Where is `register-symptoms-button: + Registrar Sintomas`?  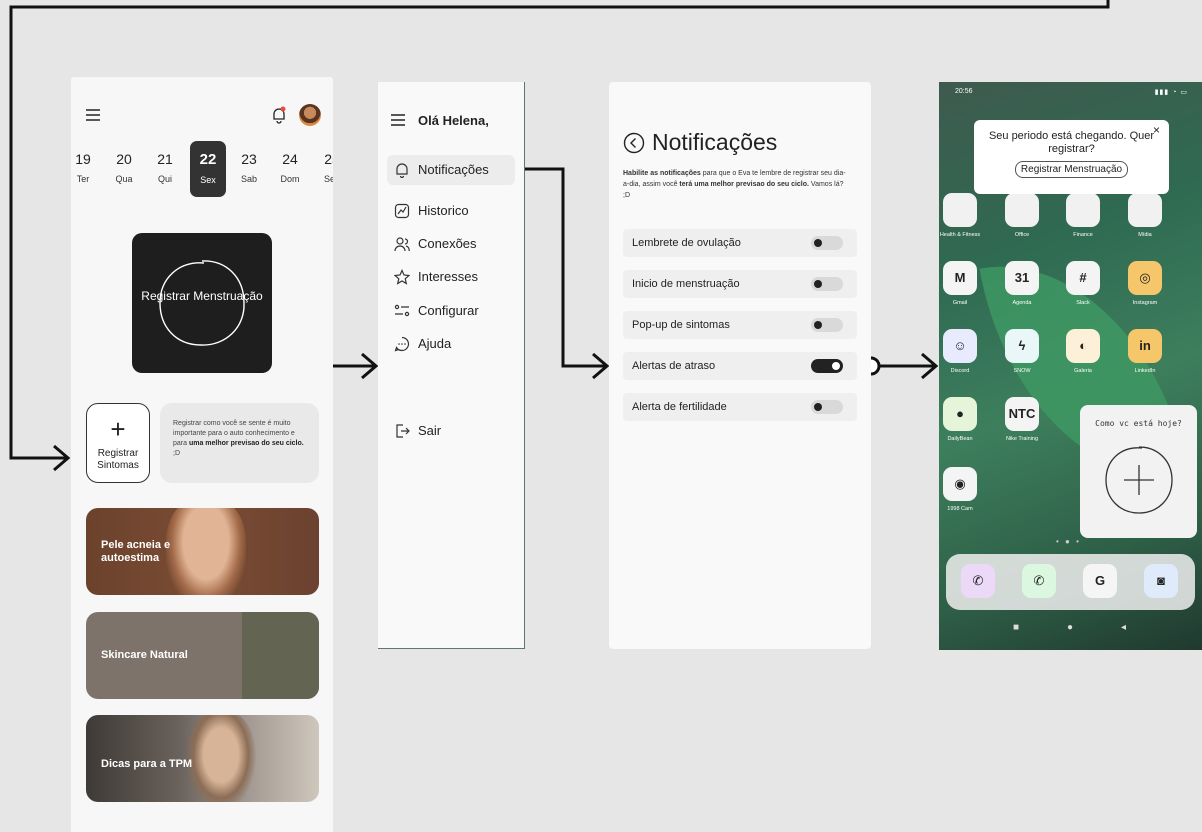 register-symptoms-button: + Registrar Sintomas is located at coordinates (118, 443).